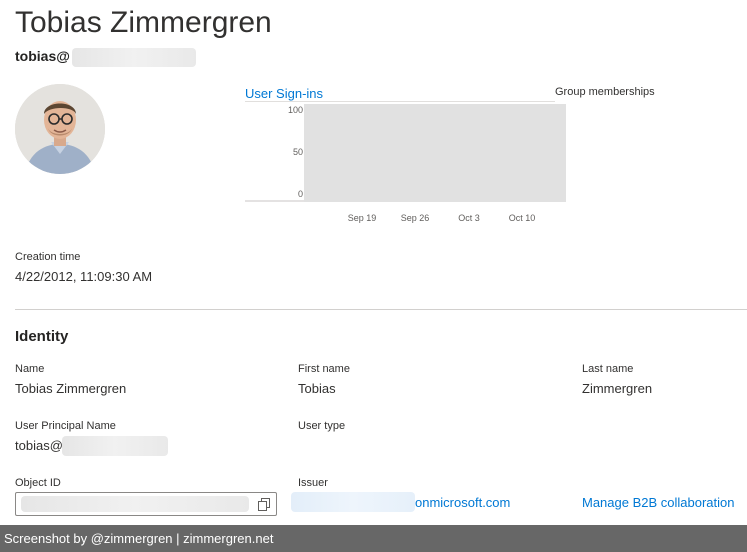  Describe the element at coordinates (42, 56) in the screenshot. I see `user-principal-name-header: tobias@` at that location.